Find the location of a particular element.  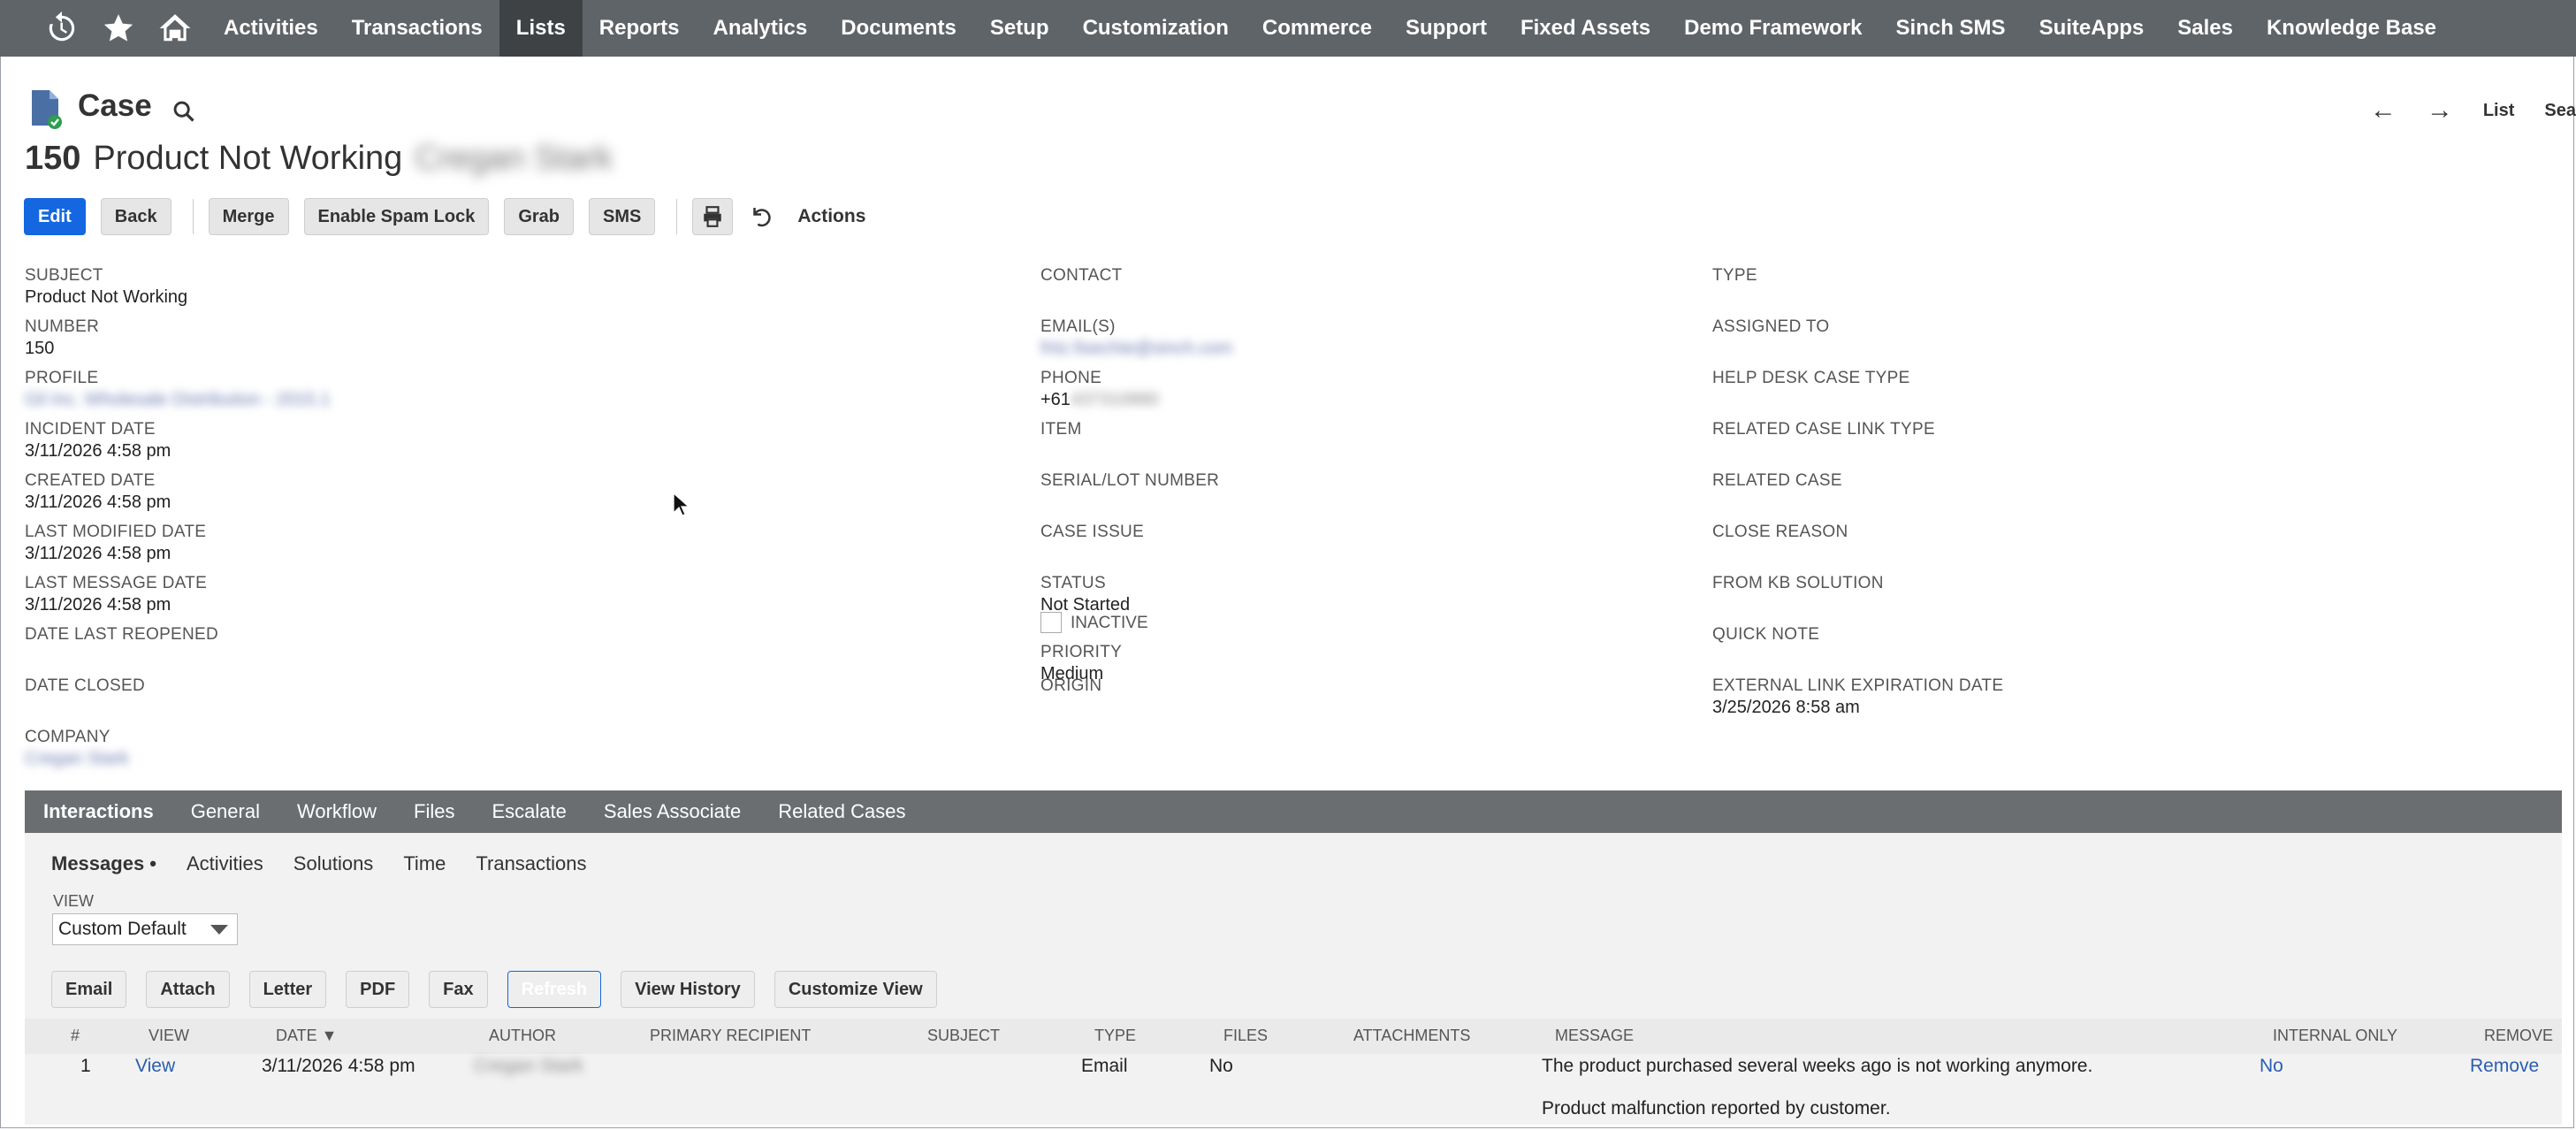

field-label: Email(s) is located at coordinates (1078, 326).